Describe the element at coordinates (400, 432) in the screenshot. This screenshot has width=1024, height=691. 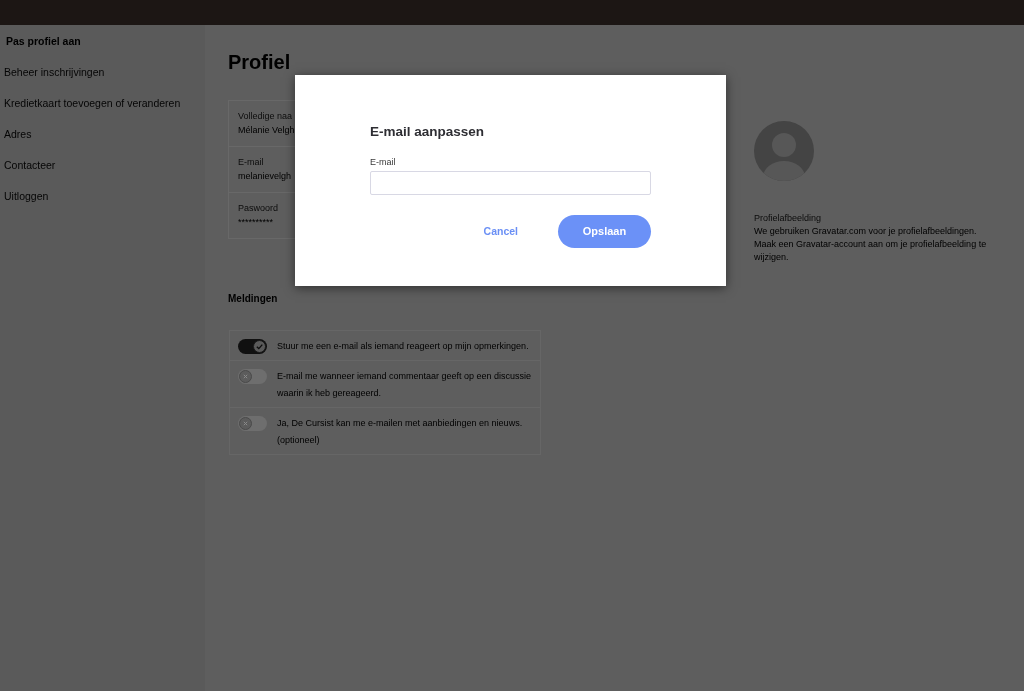
I see `notification-label: Ja, De Cursist kan me e-mailen met aanbiedingen en nieuws. (optioneel)` at that location.